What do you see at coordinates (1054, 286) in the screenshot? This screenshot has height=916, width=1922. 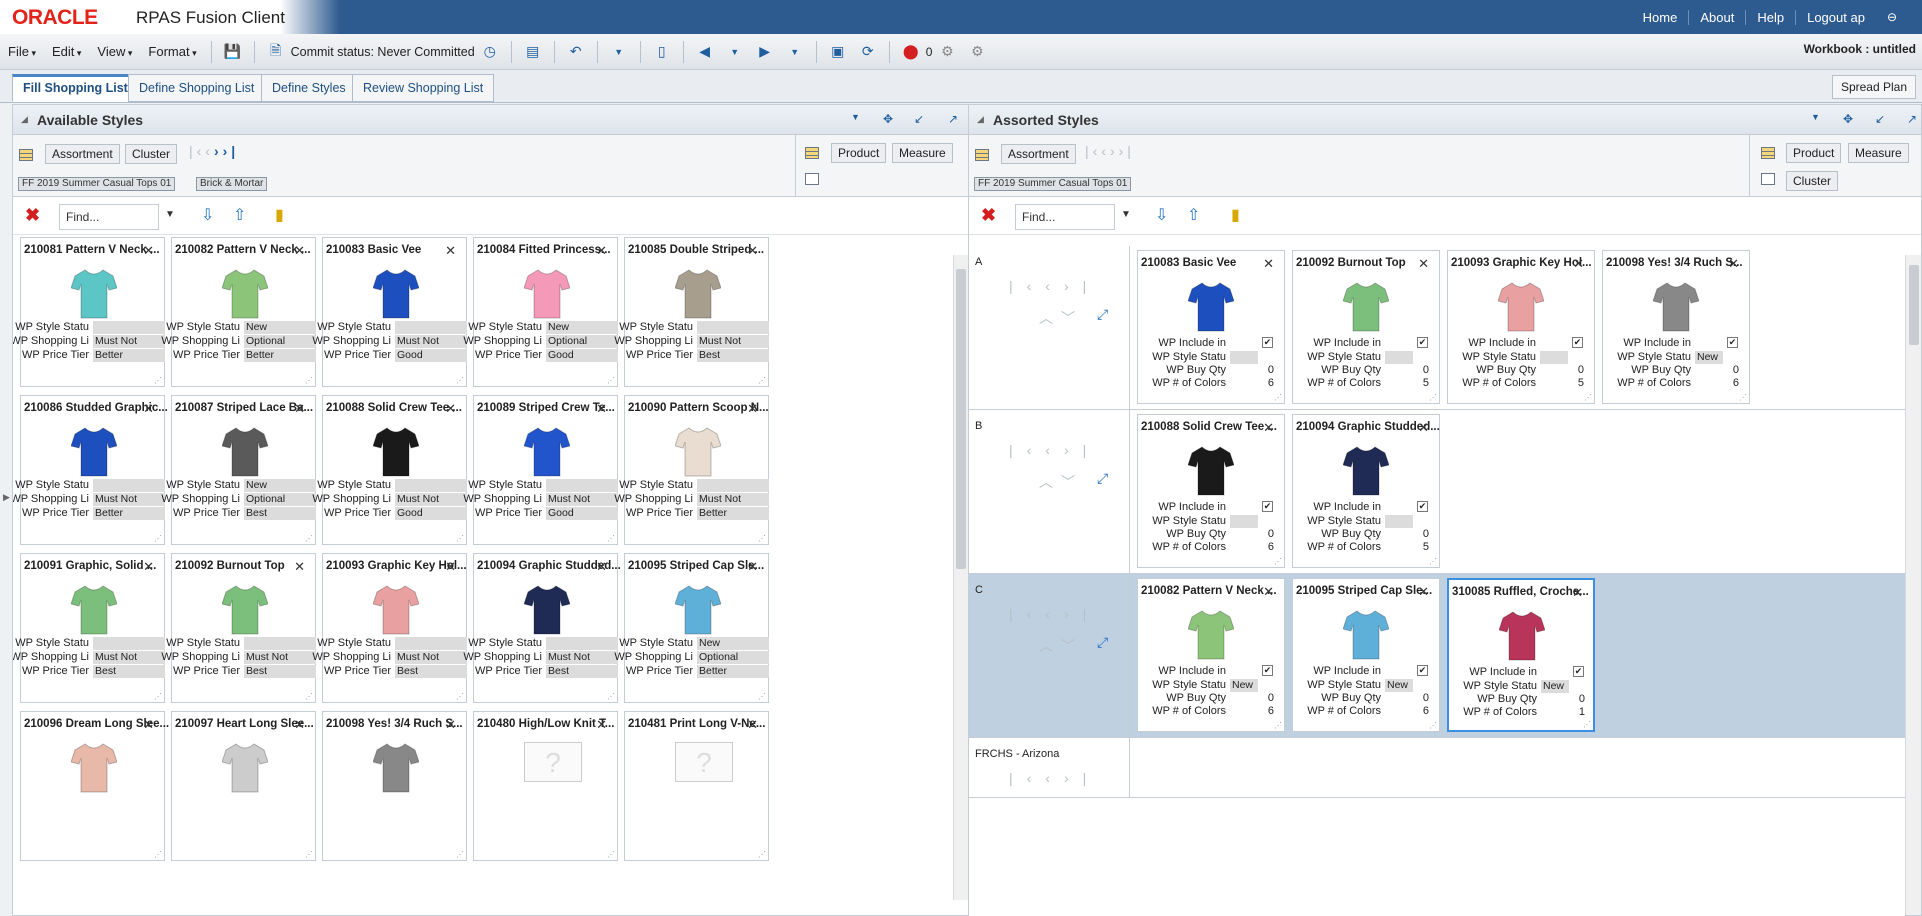 I see `group-pager: |‹‹›|` at bounding box center [1054, 286].